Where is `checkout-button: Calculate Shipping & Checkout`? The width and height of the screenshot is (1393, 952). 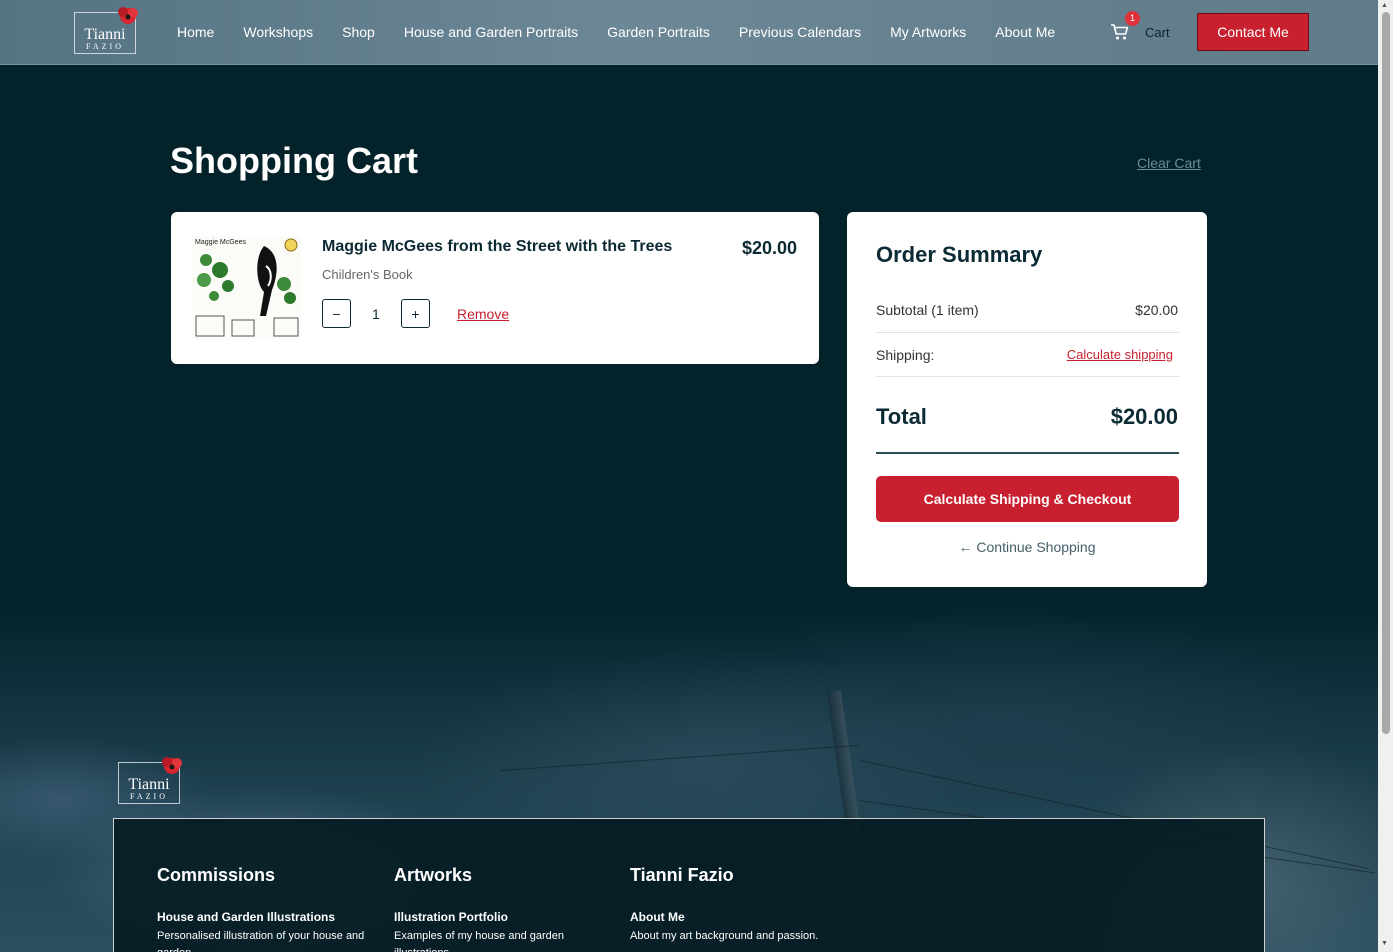 checkout-button: Calculate Shipping & Checkout is located at coordinates (1027, 499).